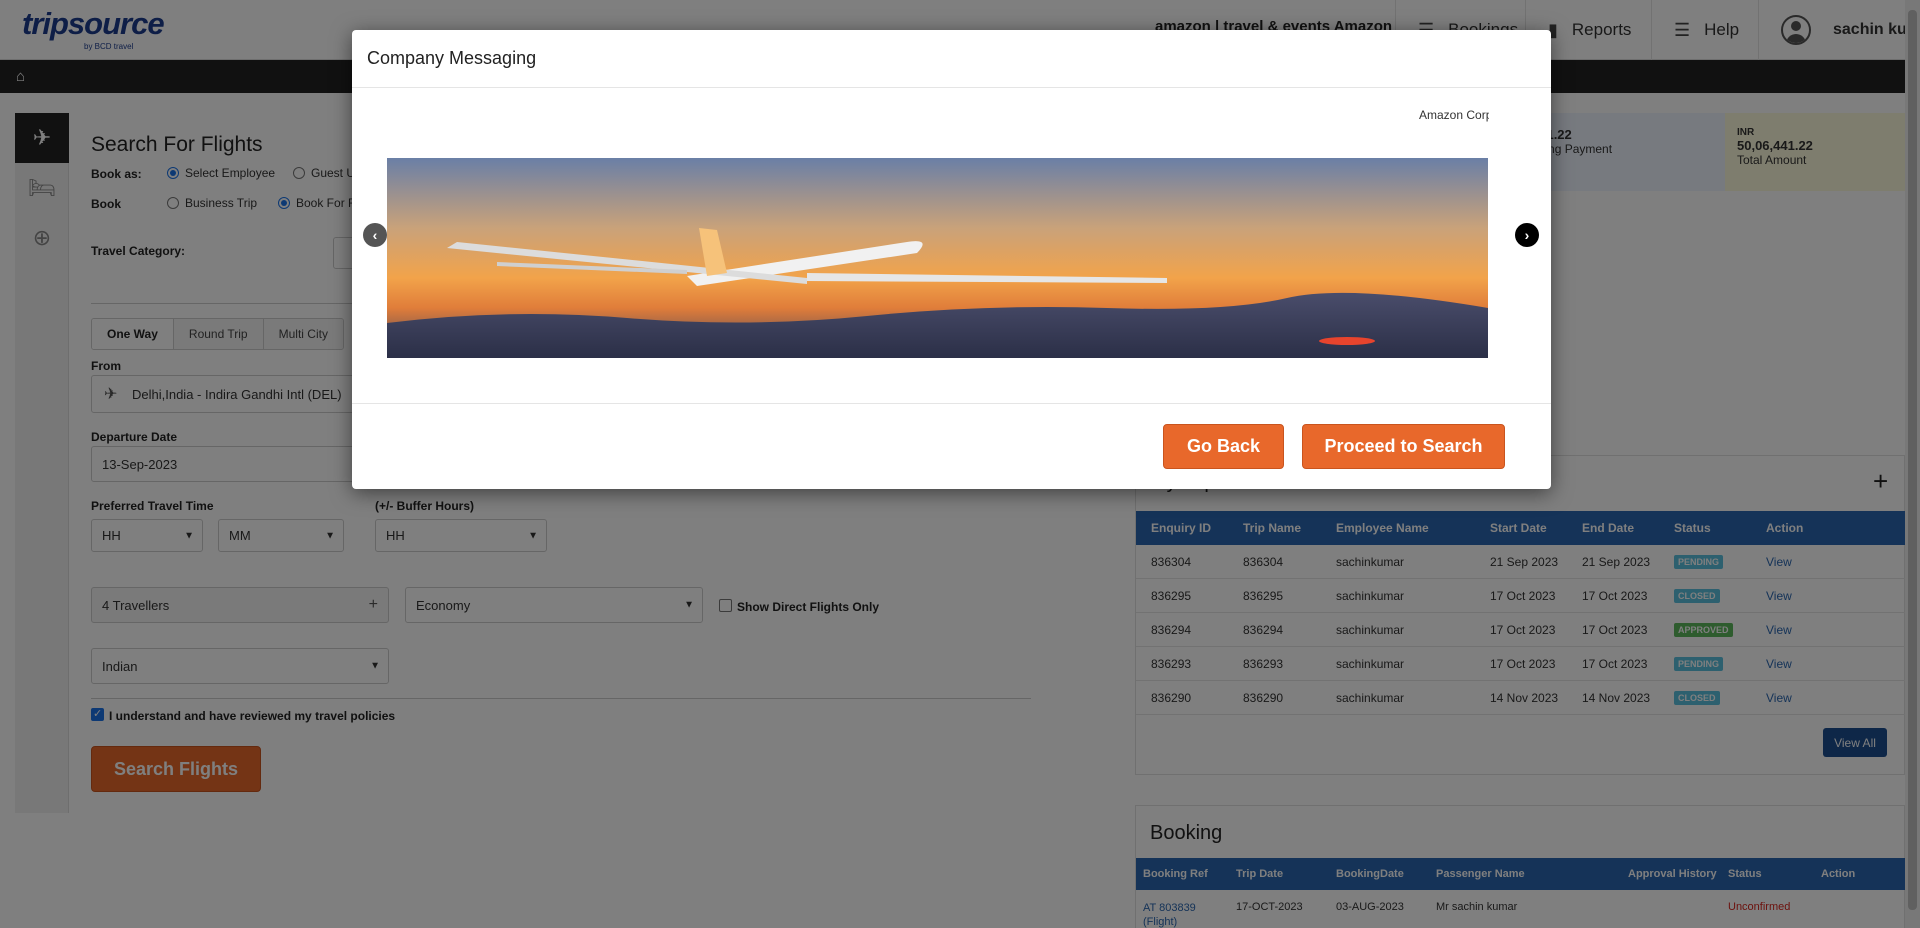 This screenshot has height=928, width=1920. Describe the element at coordinates (1527, 235) in the screenshot. I see `carousel-next-icon: ›` at that location.